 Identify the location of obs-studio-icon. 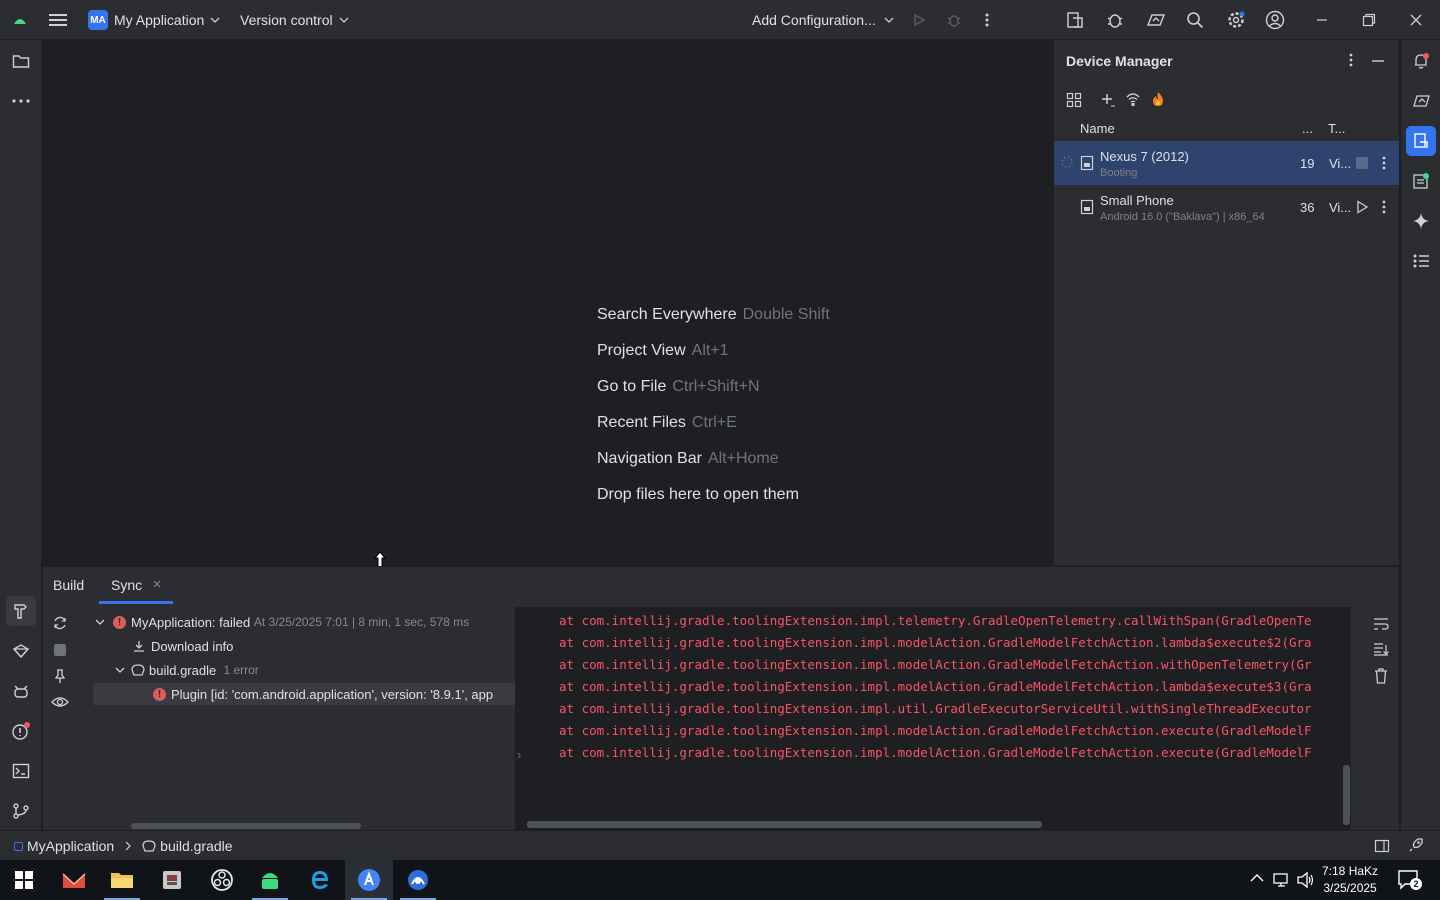
(222, 880).